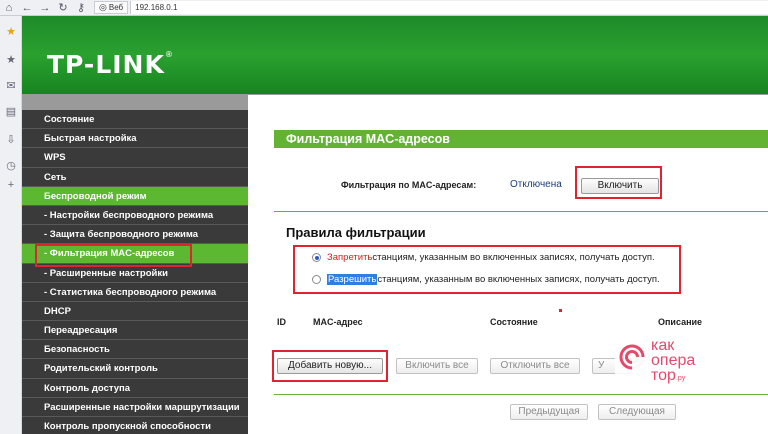  What do you see at coordinates (560, 310) in the screenshot?
I see `red-marker` at bounding box center [560, 310].